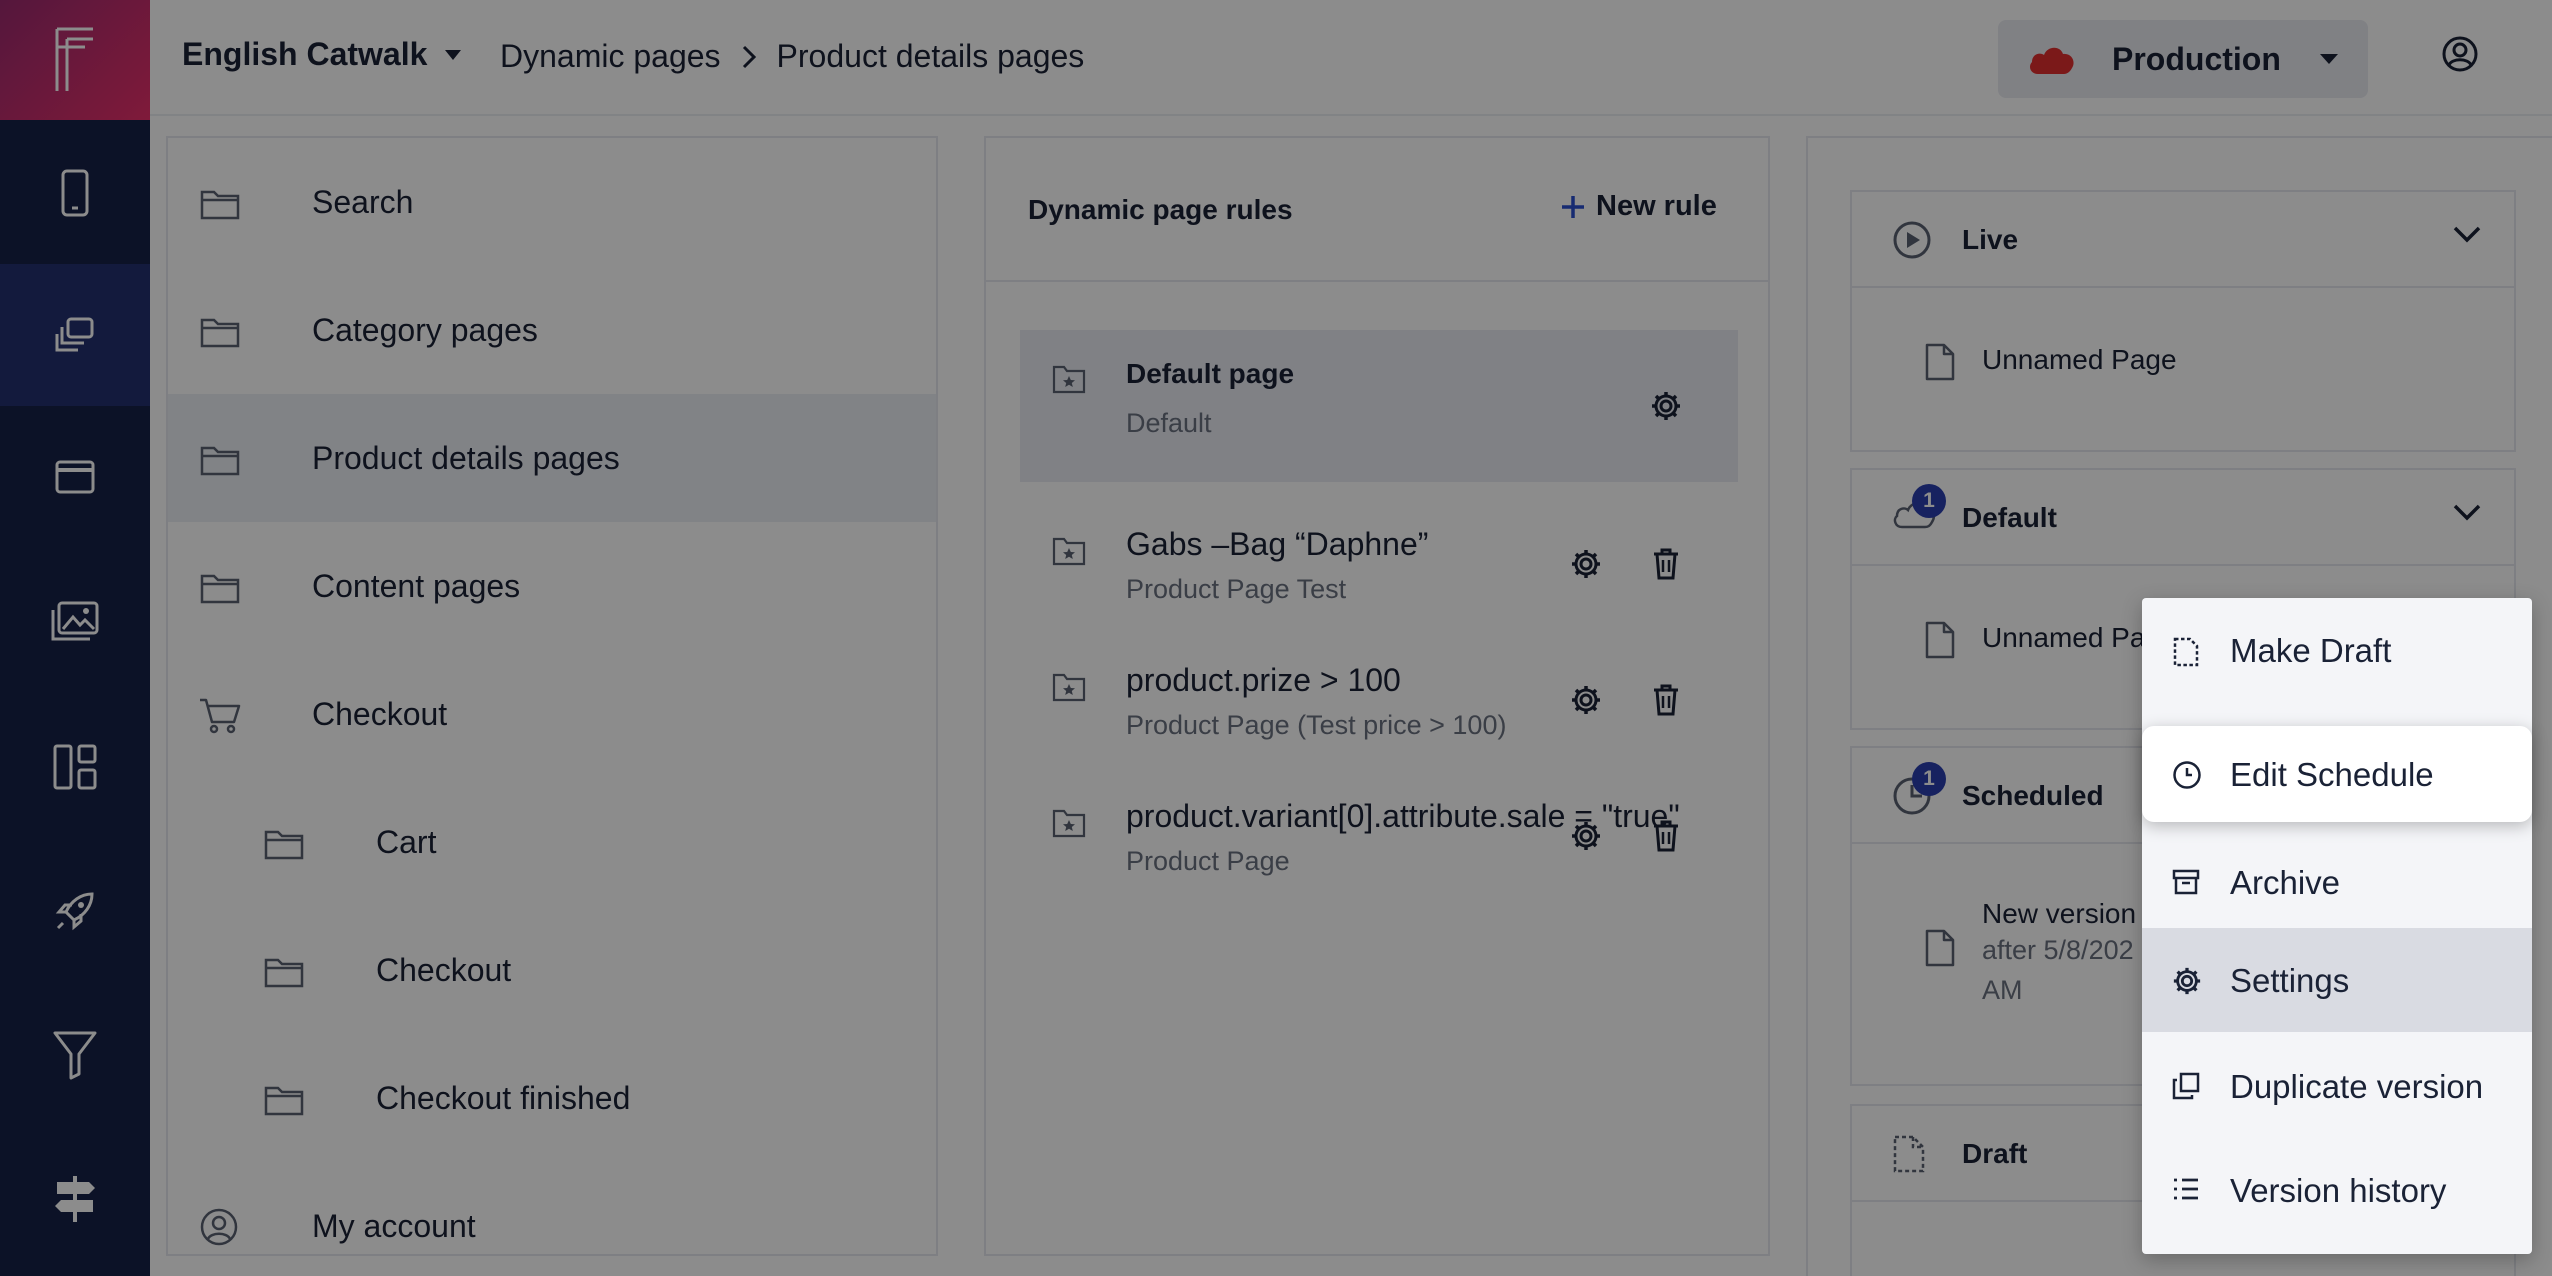 This screenshot has height=1276, width=2552. I want to click on menu-item-archive: Archive, so click(2337, 882).